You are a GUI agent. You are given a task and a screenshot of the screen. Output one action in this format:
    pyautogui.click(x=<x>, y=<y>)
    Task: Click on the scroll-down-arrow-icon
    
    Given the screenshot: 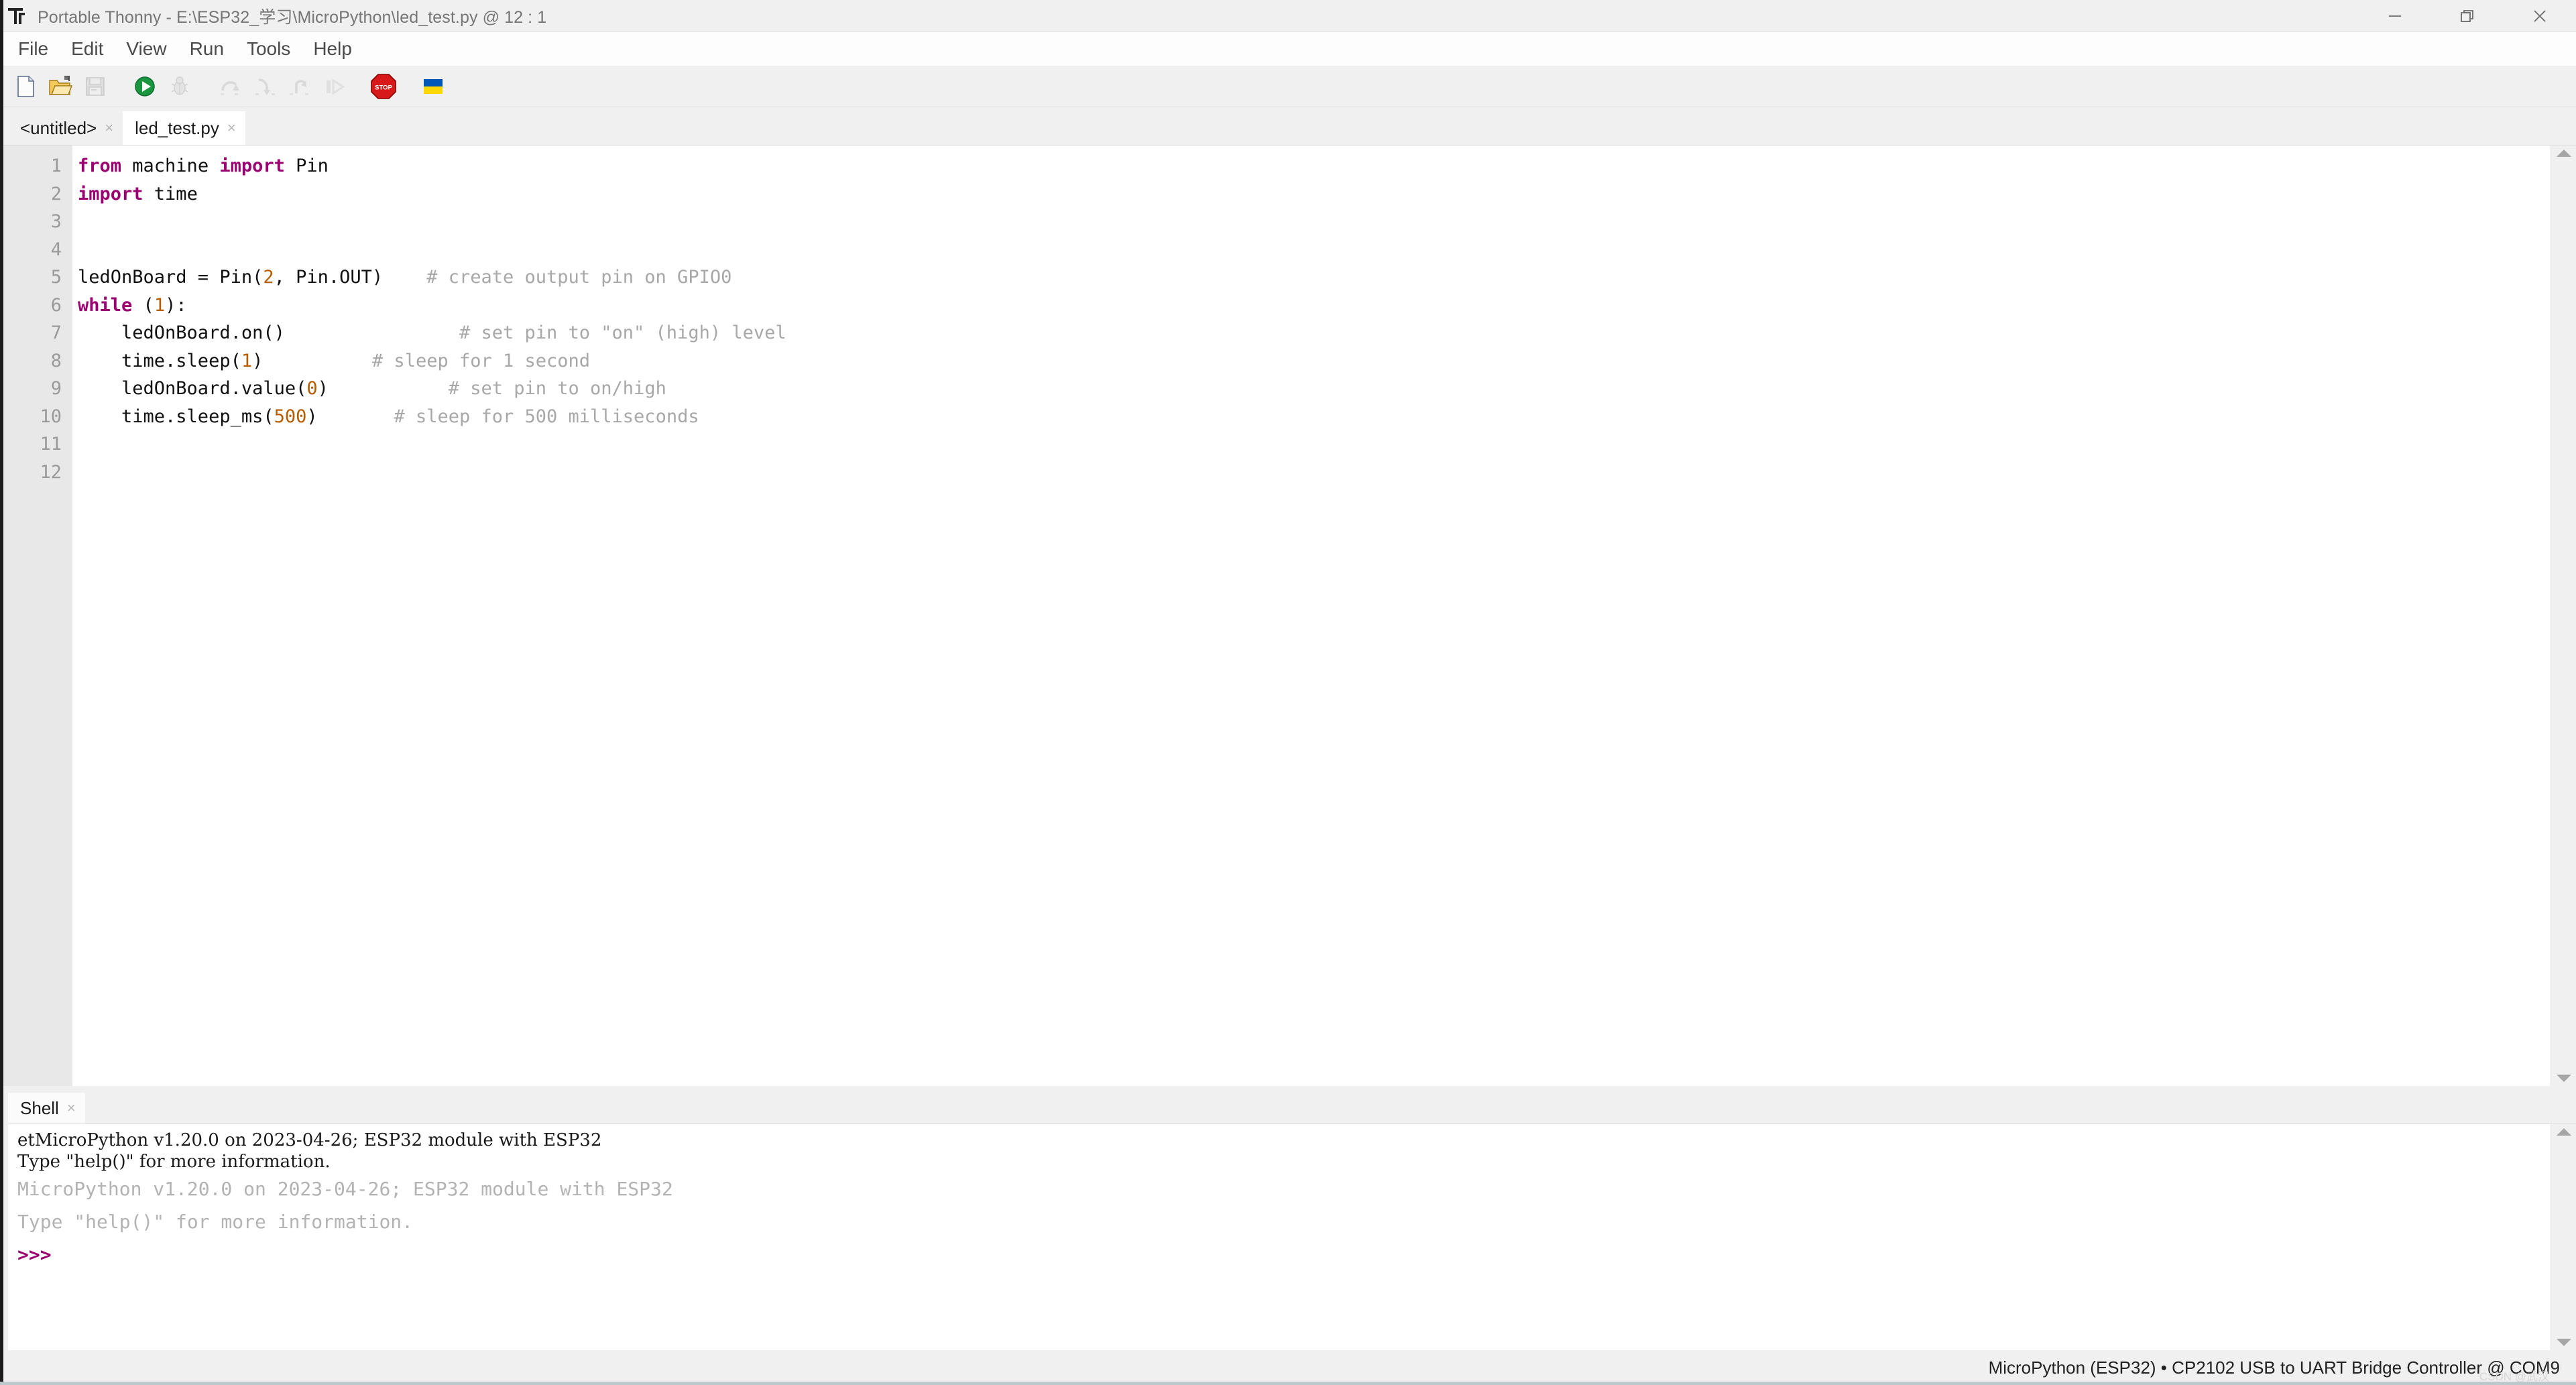 What is the action you would take?
    pyautogui.click(x=2563, y=1078)
    